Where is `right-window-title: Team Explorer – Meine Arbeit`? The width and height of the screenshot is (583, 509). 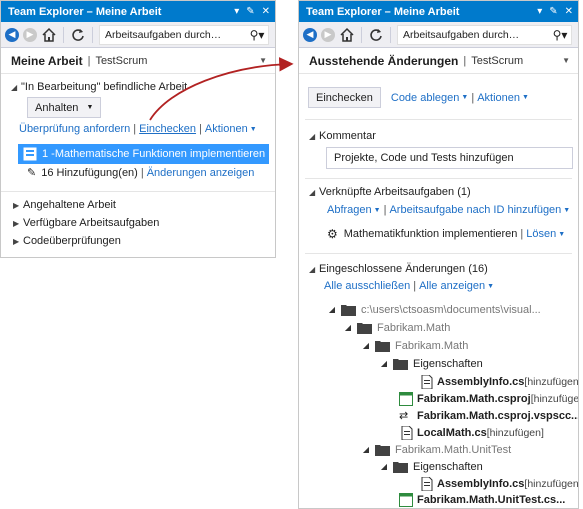 right-window-title: Team Explorer – Meine Arbeit is located at coordinates (383, 11).